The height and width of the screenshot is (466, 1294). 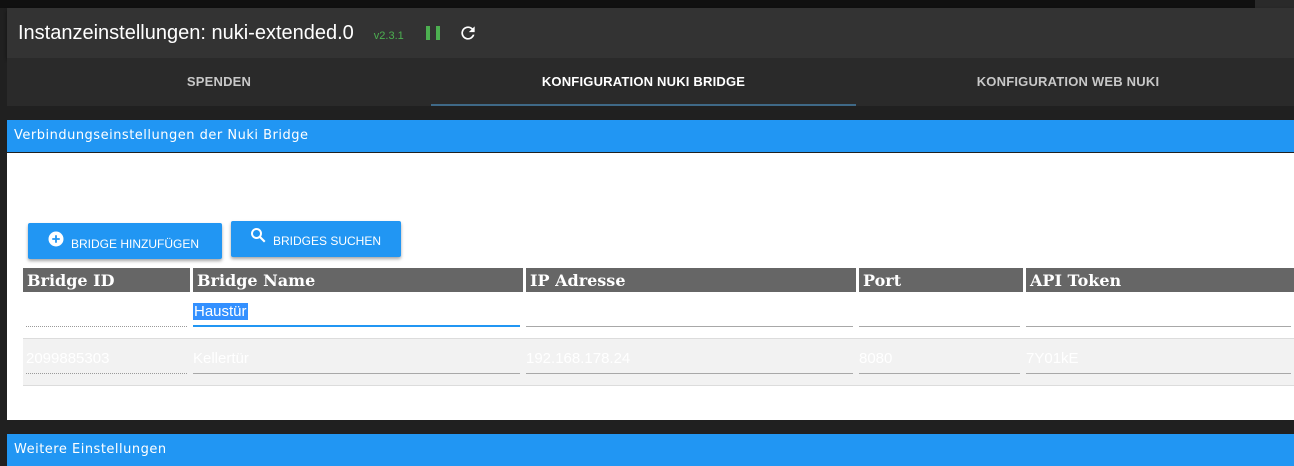 I want to click on bridge-id-field: 2099885303, so click(x=106, y=360).